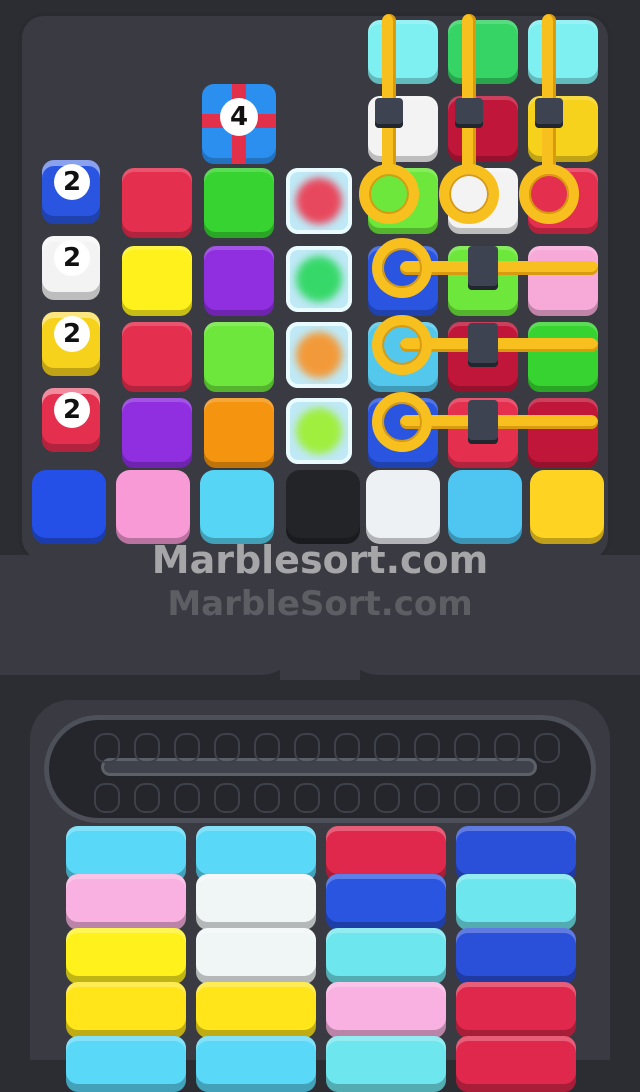 Image resolution: width=640 pixels, height=1092 pixels. I want to click on pop-blue, so click(69, 507).